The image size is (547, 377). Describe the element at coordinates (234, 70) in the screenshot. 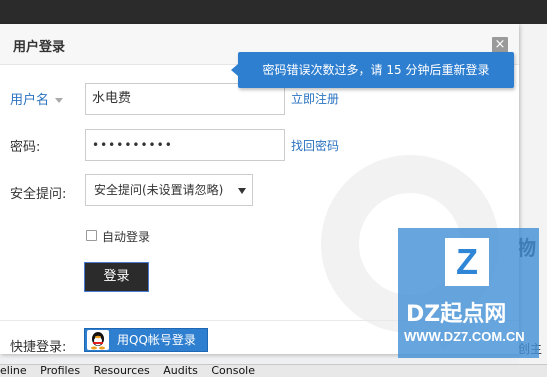

I see `tooltip-arrow` at that location.